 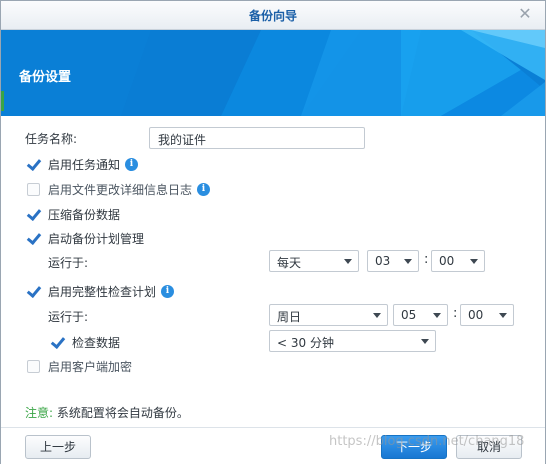 I want to click on task-name-label: 任务名称:, so click(x=51, y=139).